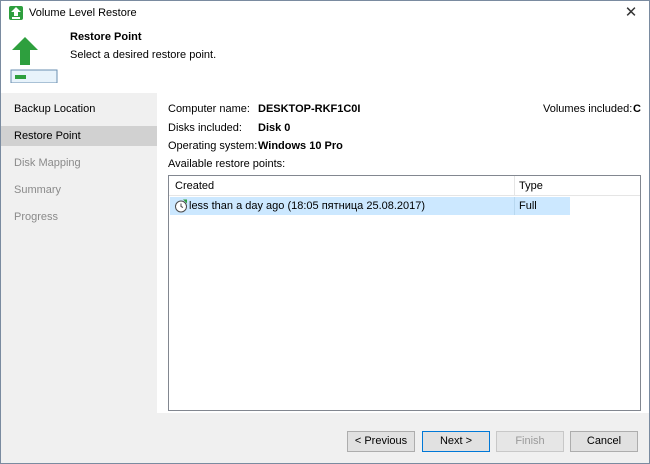 The width and height of the screenshot is (650, 464). Describe the element at coordinates (514, 206) in the screenshot. I see `row-divider` at that location.